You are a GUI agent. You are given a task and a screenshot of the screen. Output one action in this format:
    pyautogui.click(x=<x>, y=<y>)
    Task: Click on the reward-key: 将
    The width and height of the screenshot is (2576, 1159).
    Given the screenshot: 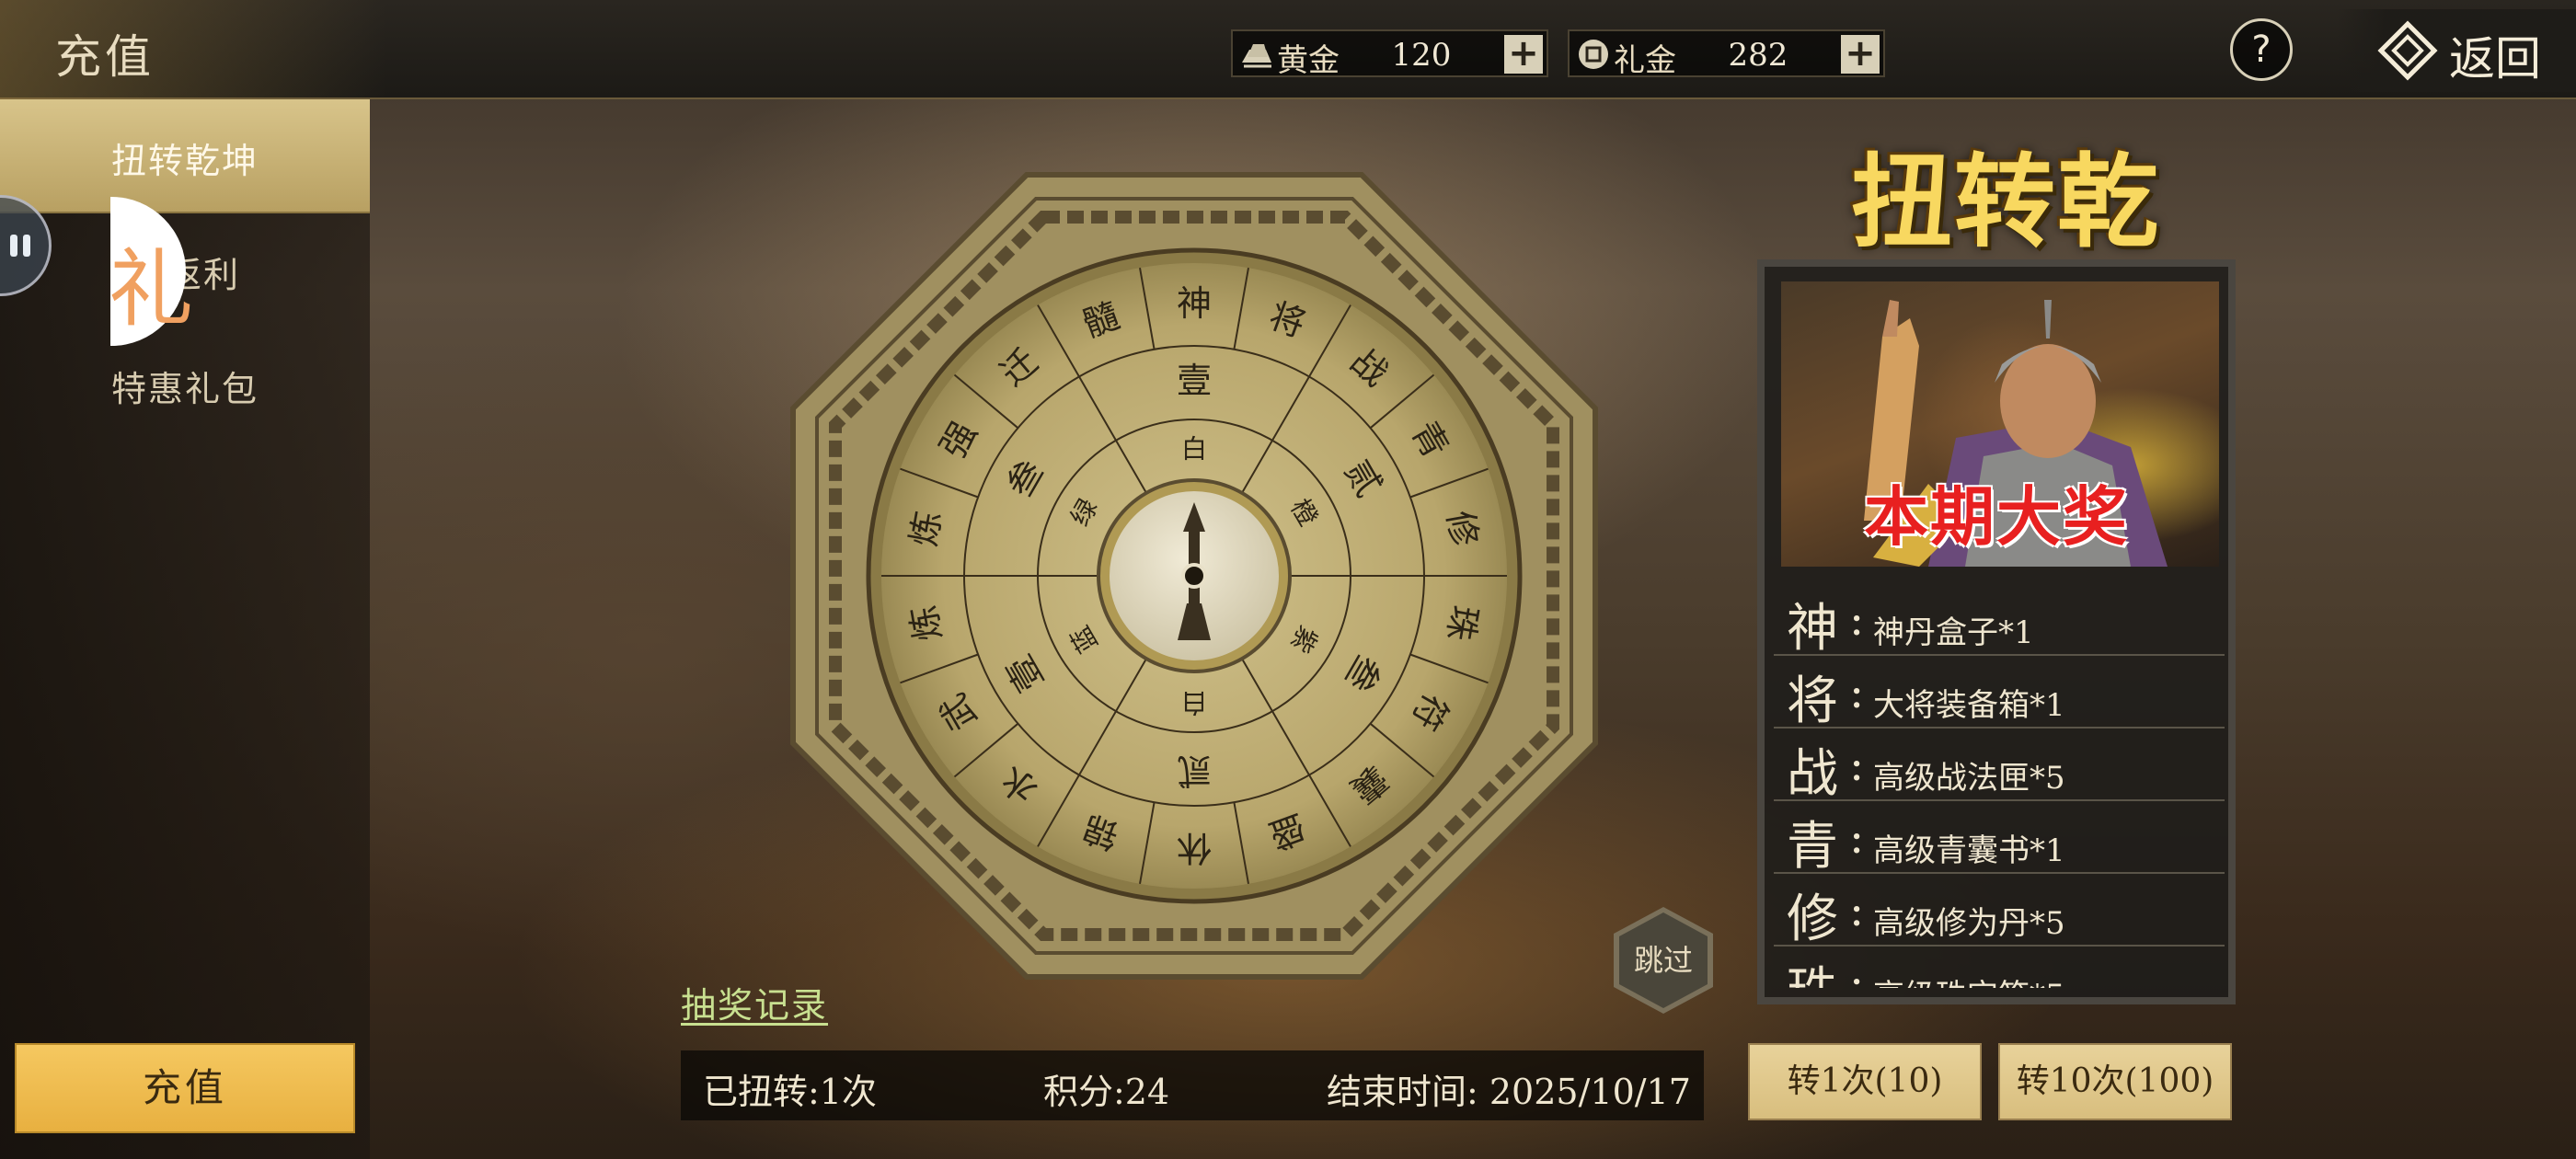 What is the action you would take?
    pyautogui.click(x=1812, y=701)
    